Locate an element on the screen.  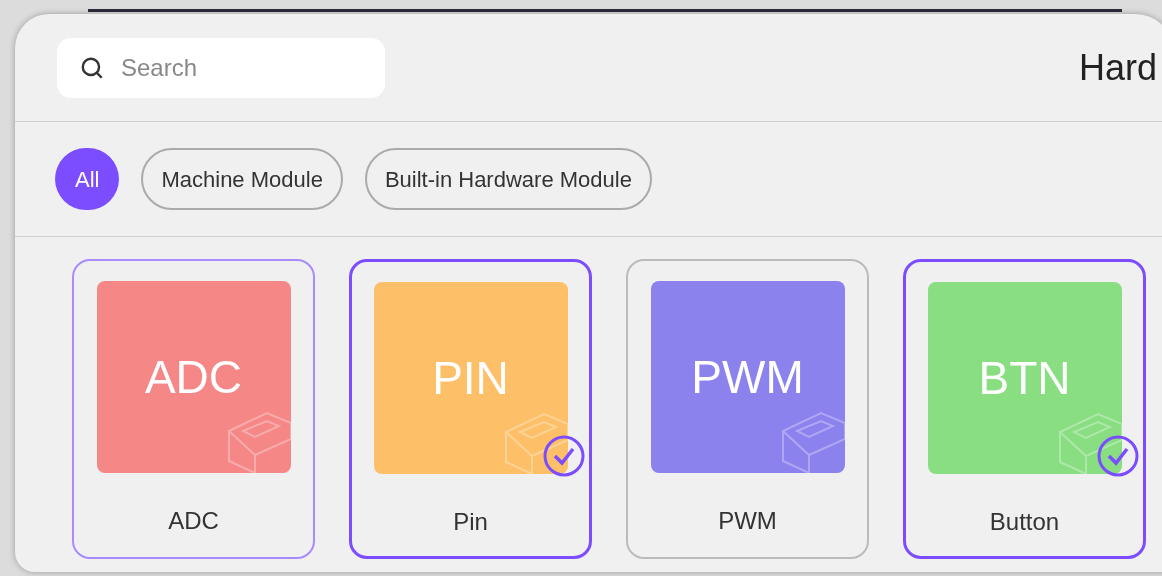
module-name: ADC is located at coordinates (193, 521).